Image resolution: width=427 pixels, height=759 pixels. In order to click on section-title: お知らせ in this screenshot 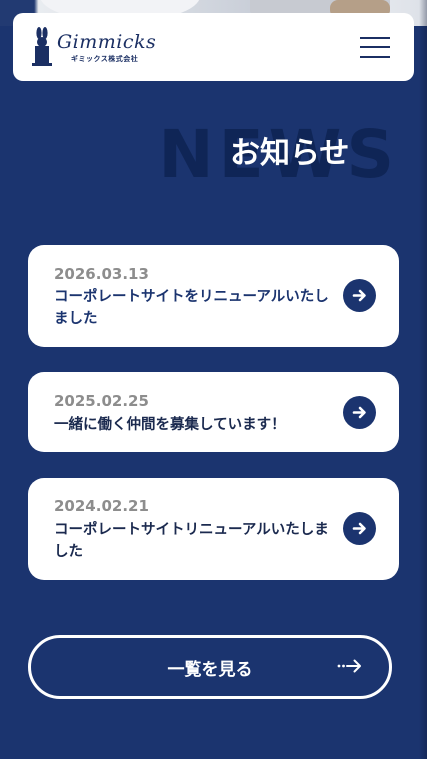, I will do `click(290, 153)`.